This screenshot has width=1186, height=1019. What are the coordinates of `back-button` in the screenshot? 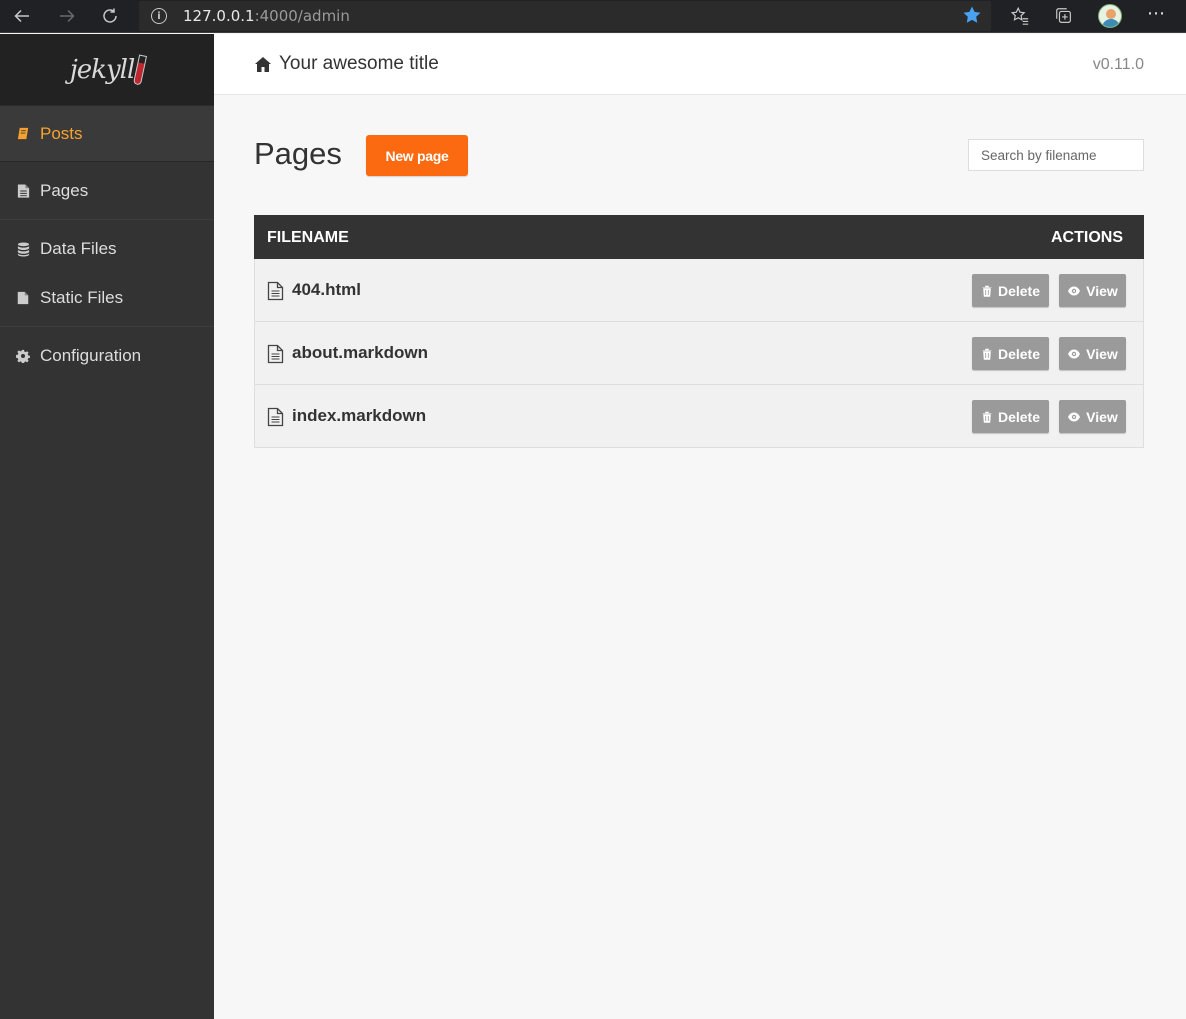 It's located at (22, 16).